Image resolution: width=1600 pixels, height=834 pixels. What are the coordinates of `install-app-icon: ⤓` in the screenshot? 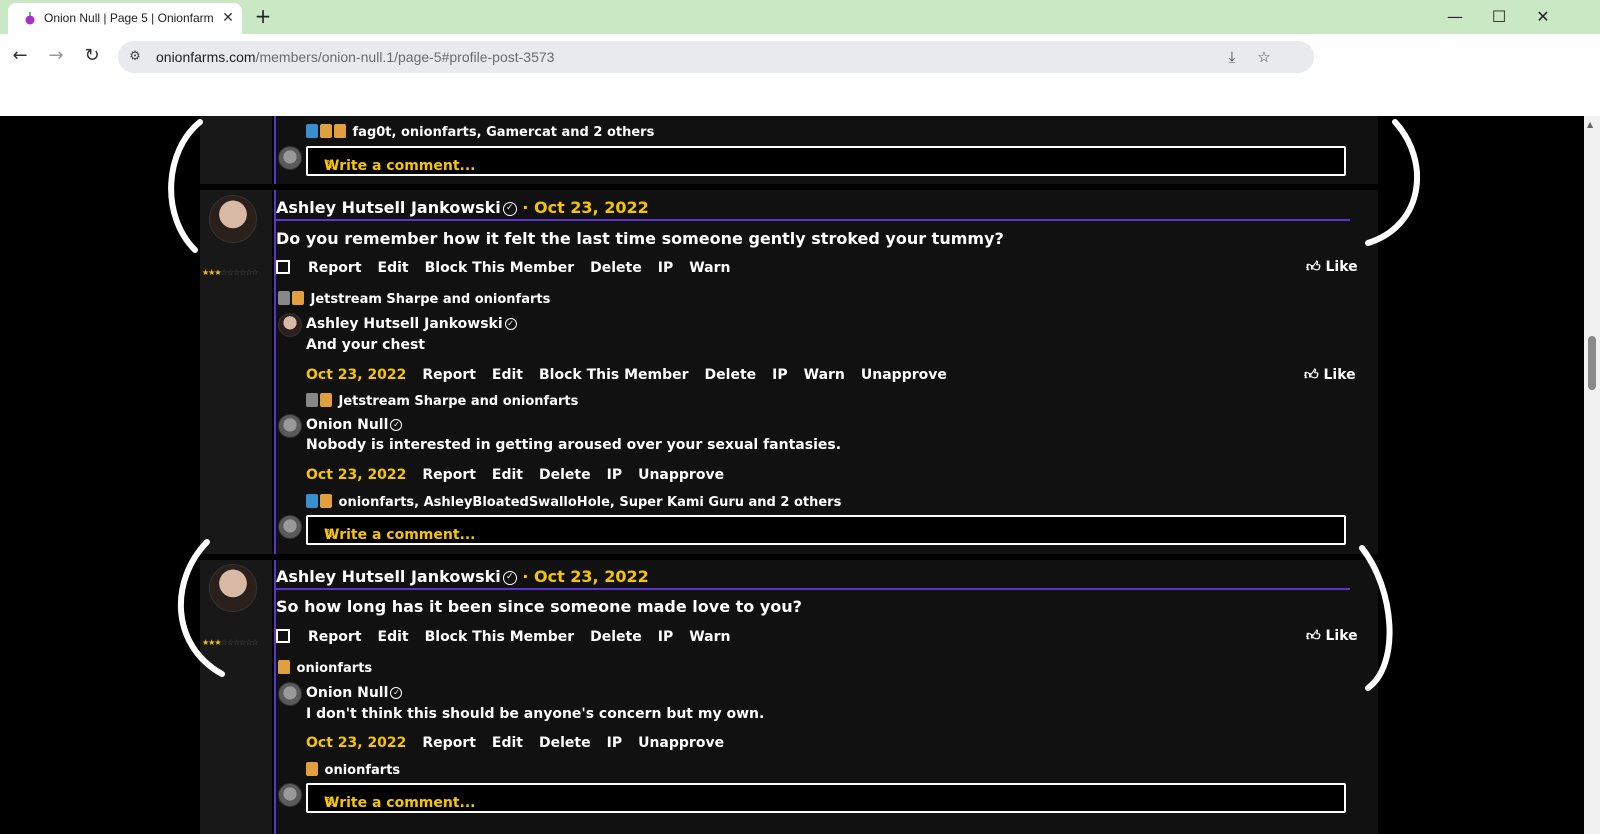 It's located at (1232, 57).